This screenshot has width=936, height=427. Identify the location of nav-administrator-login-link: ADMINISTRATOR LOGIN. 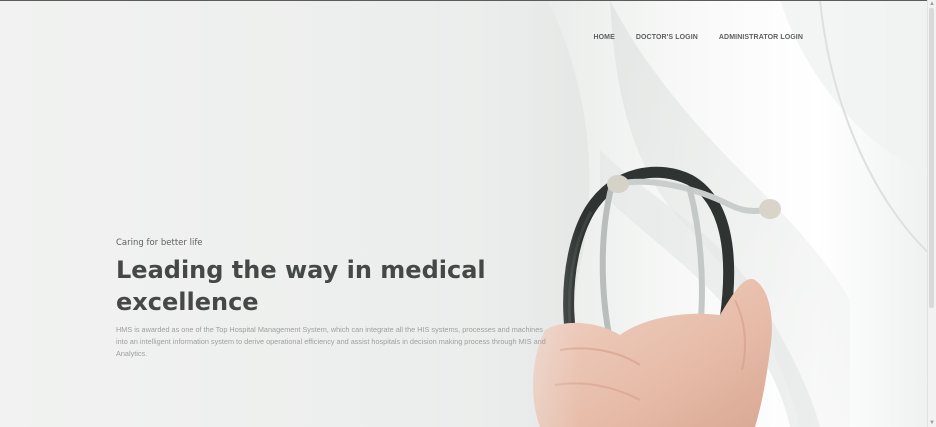
(761, 37).